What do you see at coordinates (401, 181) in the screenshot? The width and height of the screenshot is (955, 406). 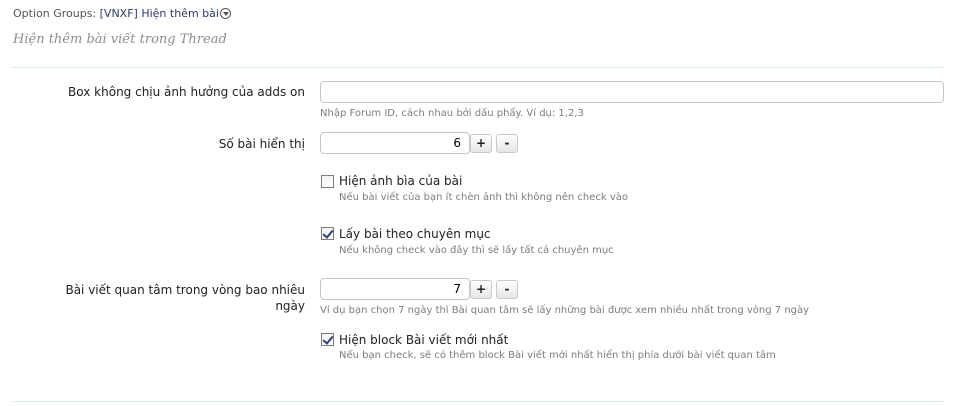 I see `show-cover-label: Hiện ảnh bìa của bài` at bounding box center [401, 181].